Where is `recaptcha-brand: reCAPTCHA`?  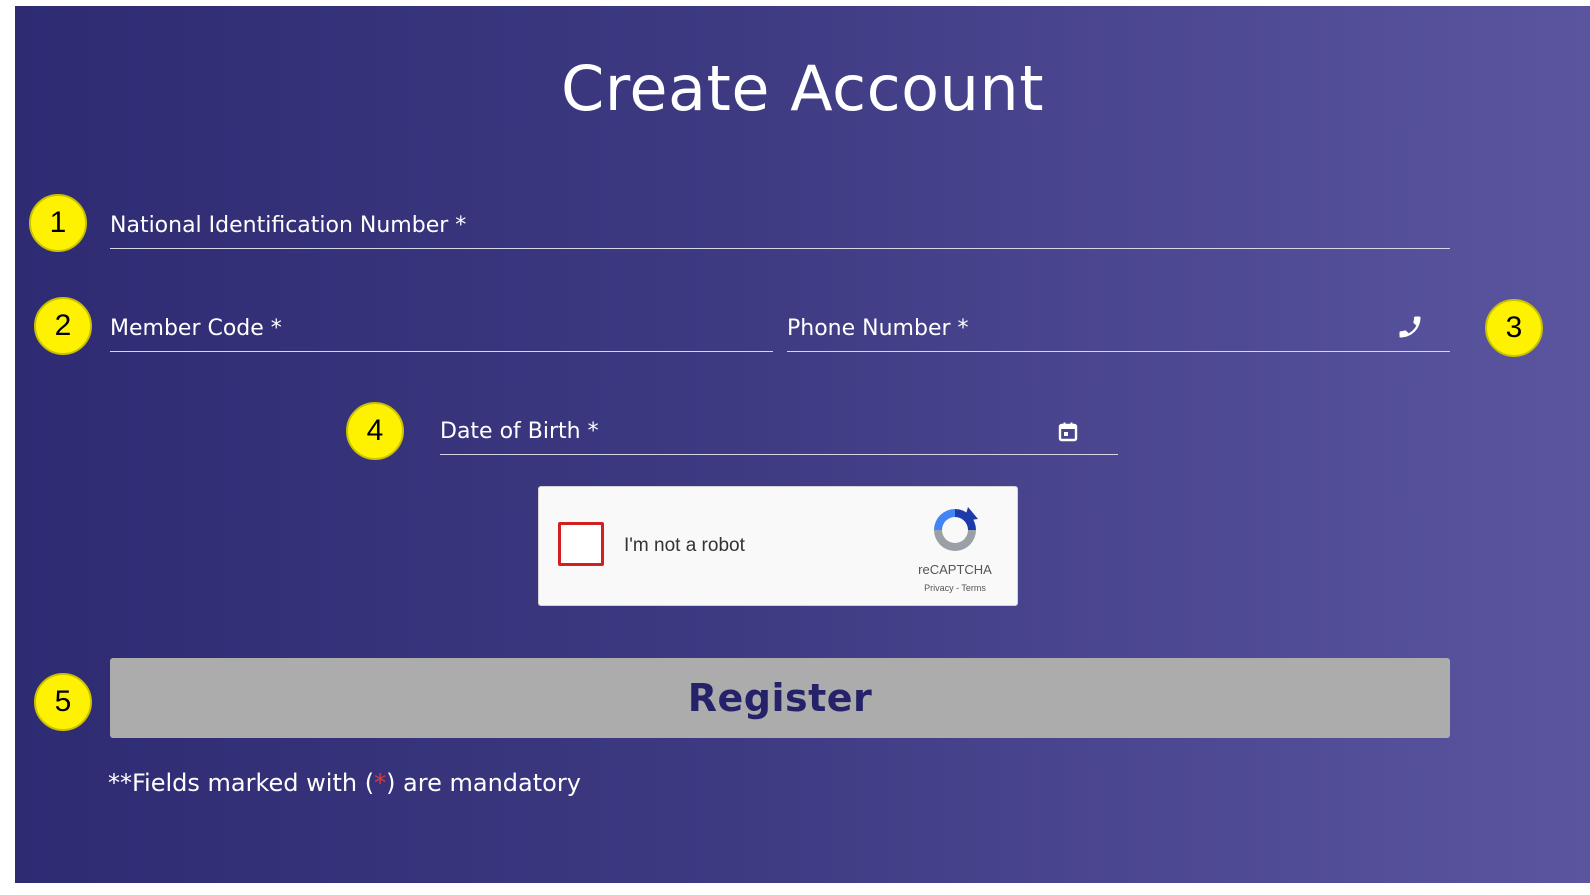 recaptcha-brand: reCAPTCHA is located at coordinates (955, 569).